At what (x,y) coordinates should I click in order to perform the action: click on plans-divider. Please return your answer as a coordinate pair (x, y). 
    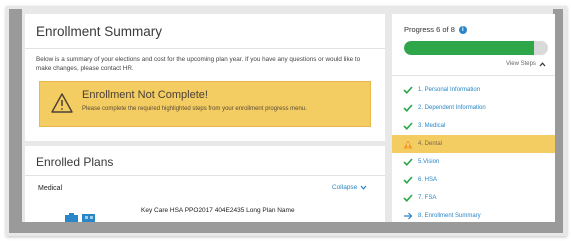
    Looking at the image, I should click on (205, 175).